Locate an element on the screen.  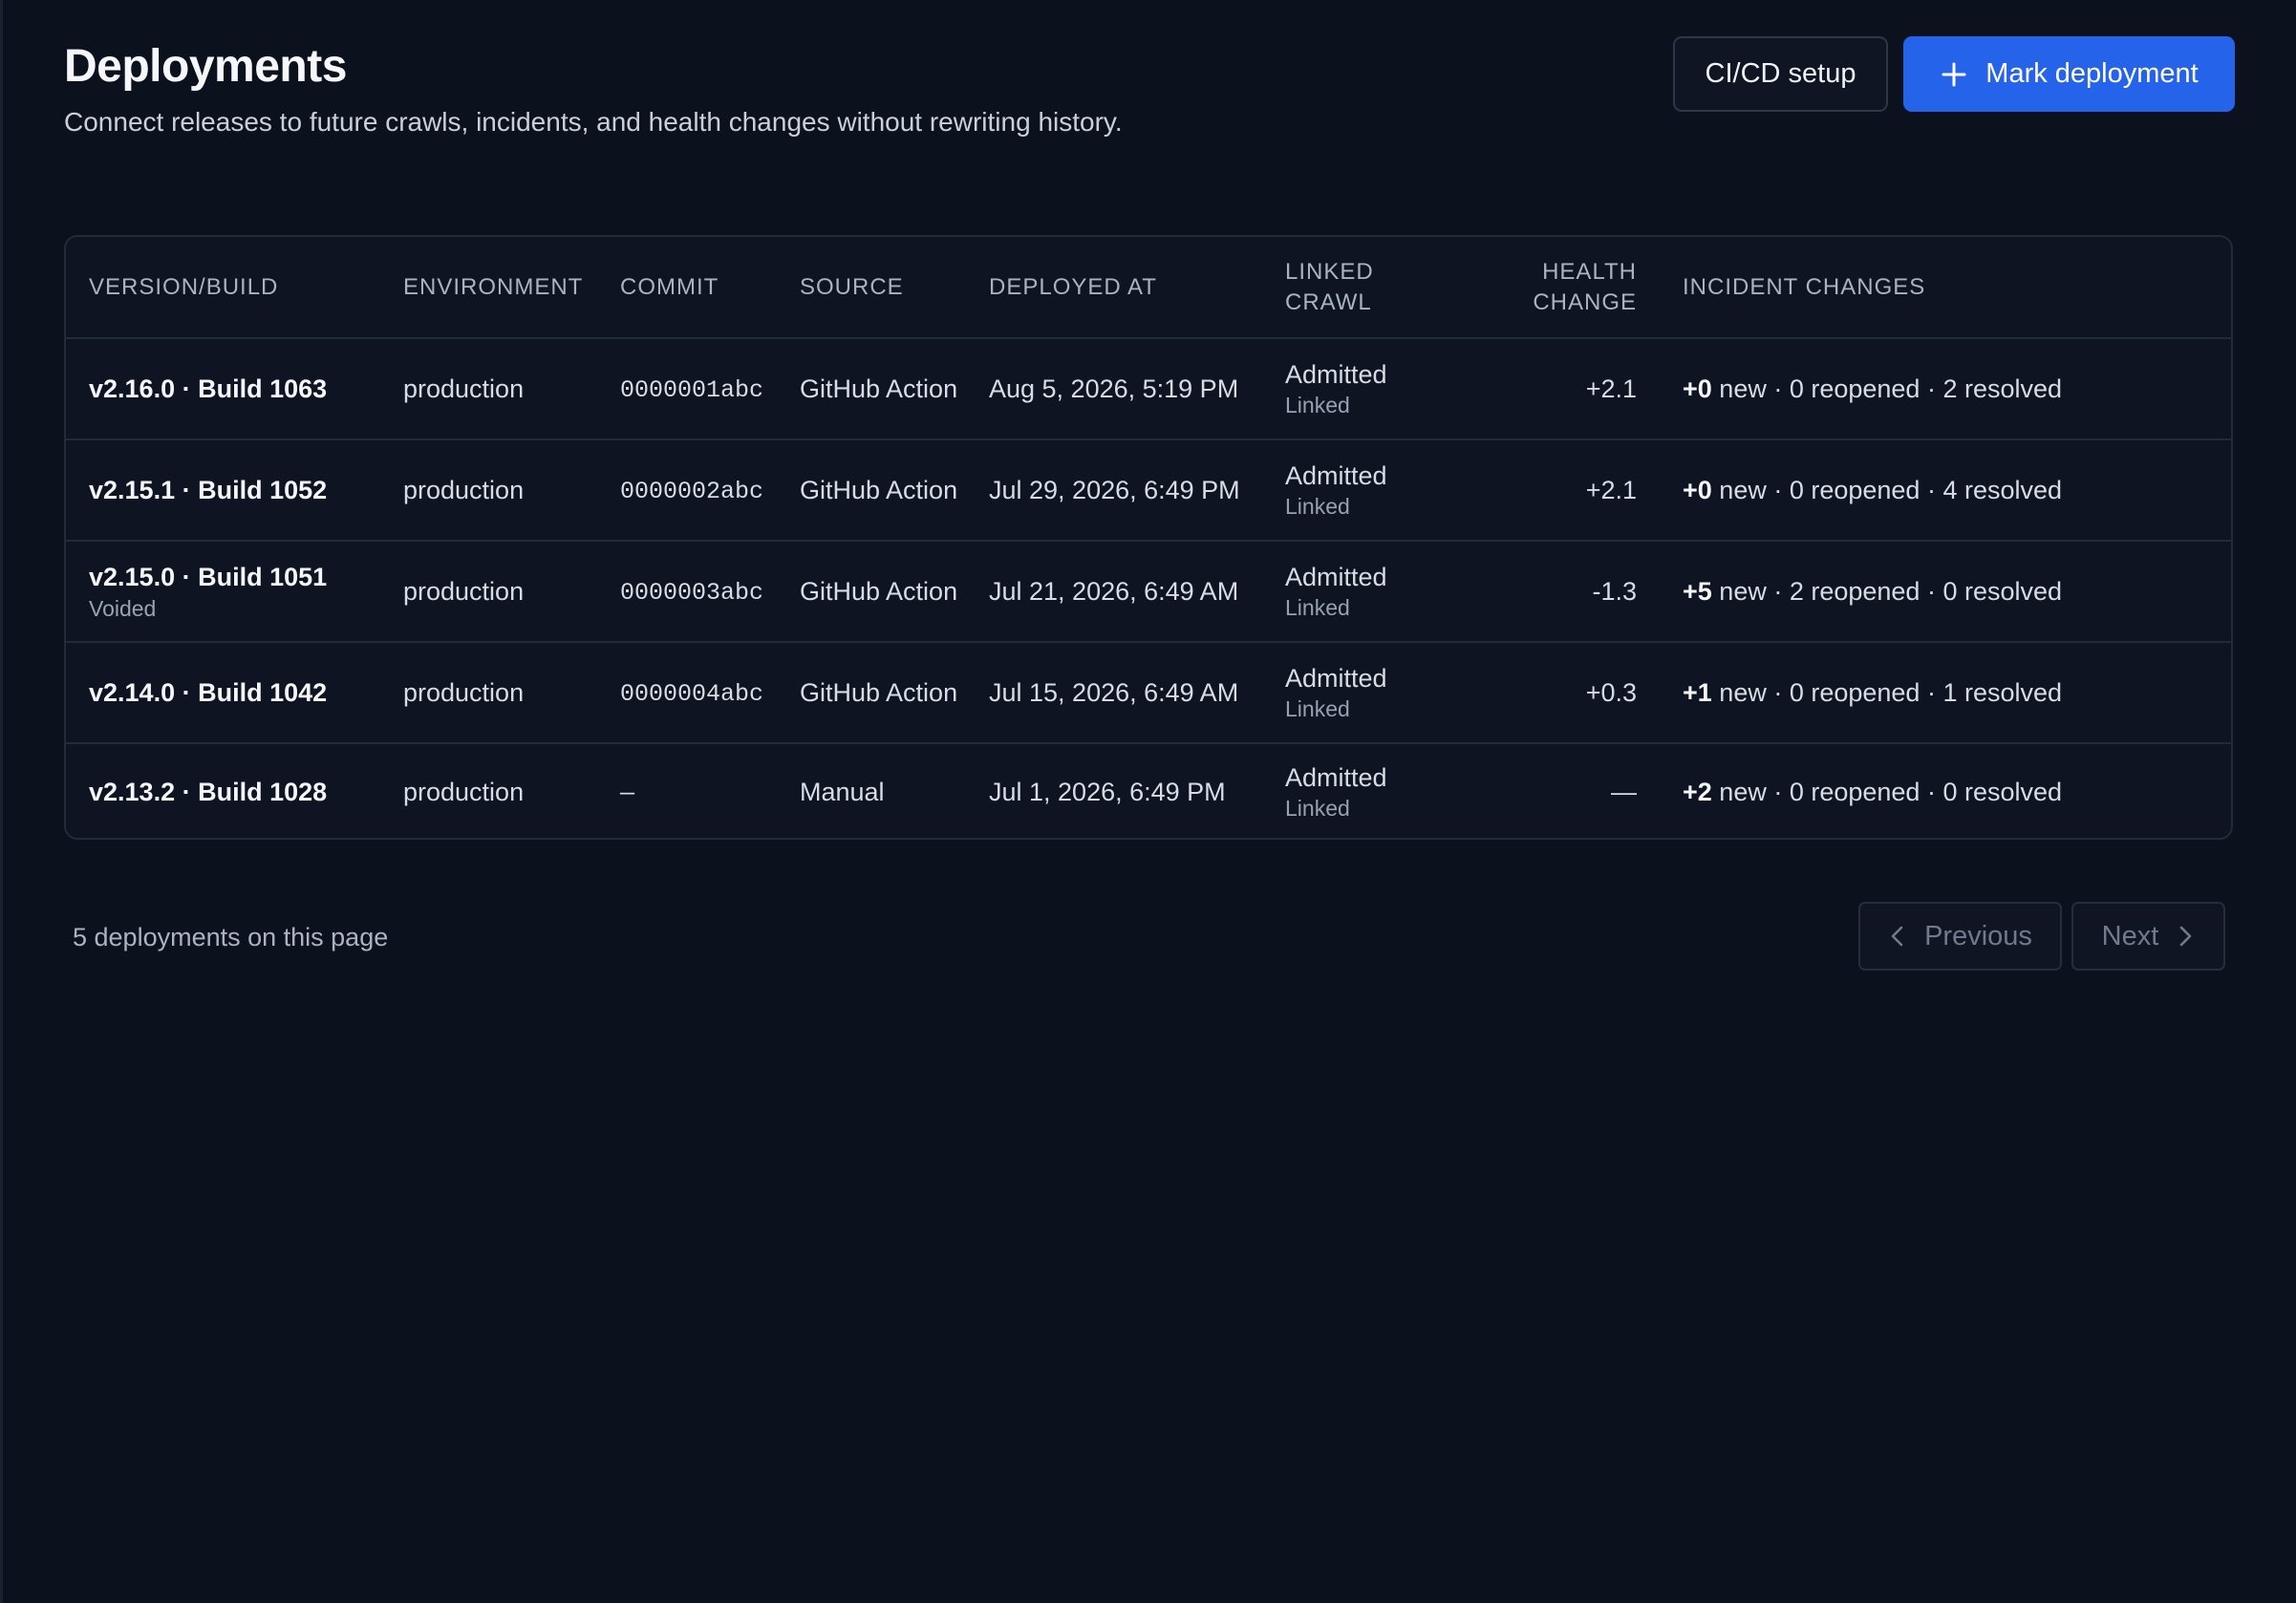
mark-deployment-label: Mark deployment is located at coordinates (2092, 73).